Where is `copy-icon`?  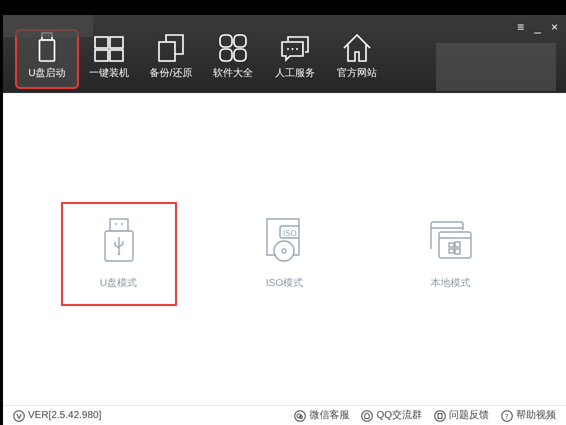 copy-icon is located at coordinates (171, 48).